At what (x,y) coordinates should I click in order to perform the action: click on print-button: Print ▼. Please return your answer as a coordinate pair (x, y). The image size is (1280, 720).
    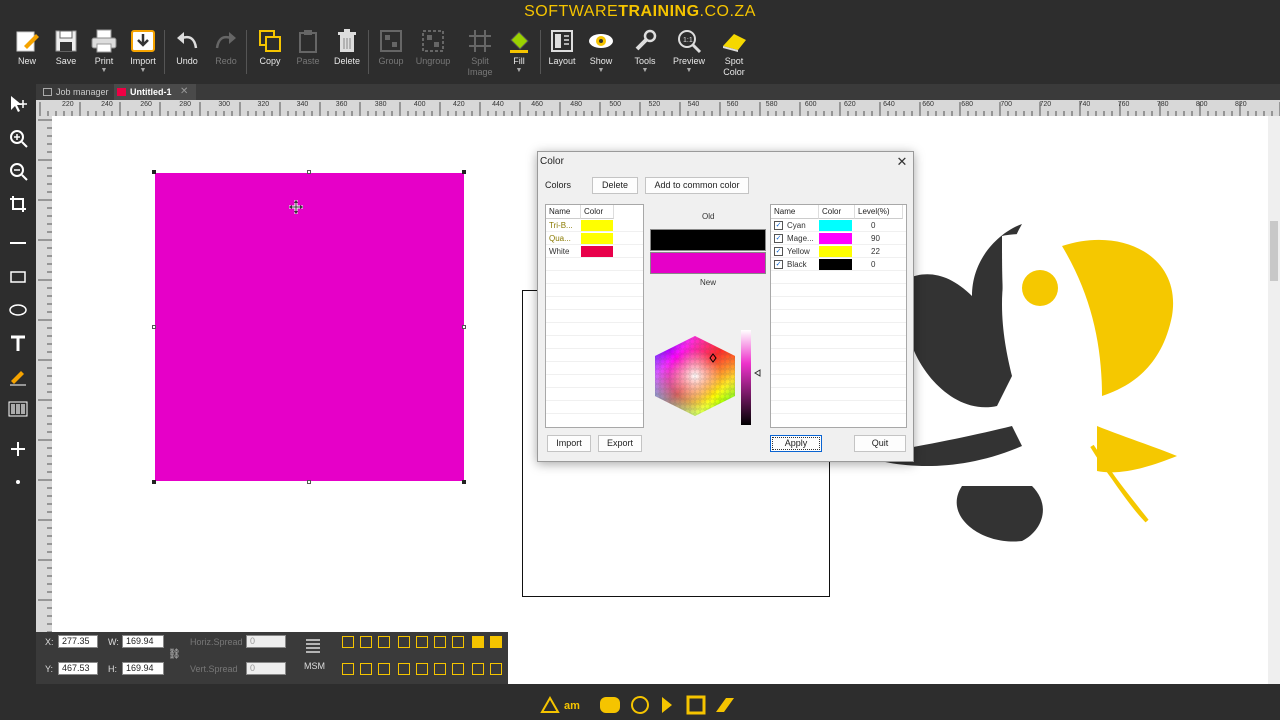
    Looking at the image, I should click on (104, 50).